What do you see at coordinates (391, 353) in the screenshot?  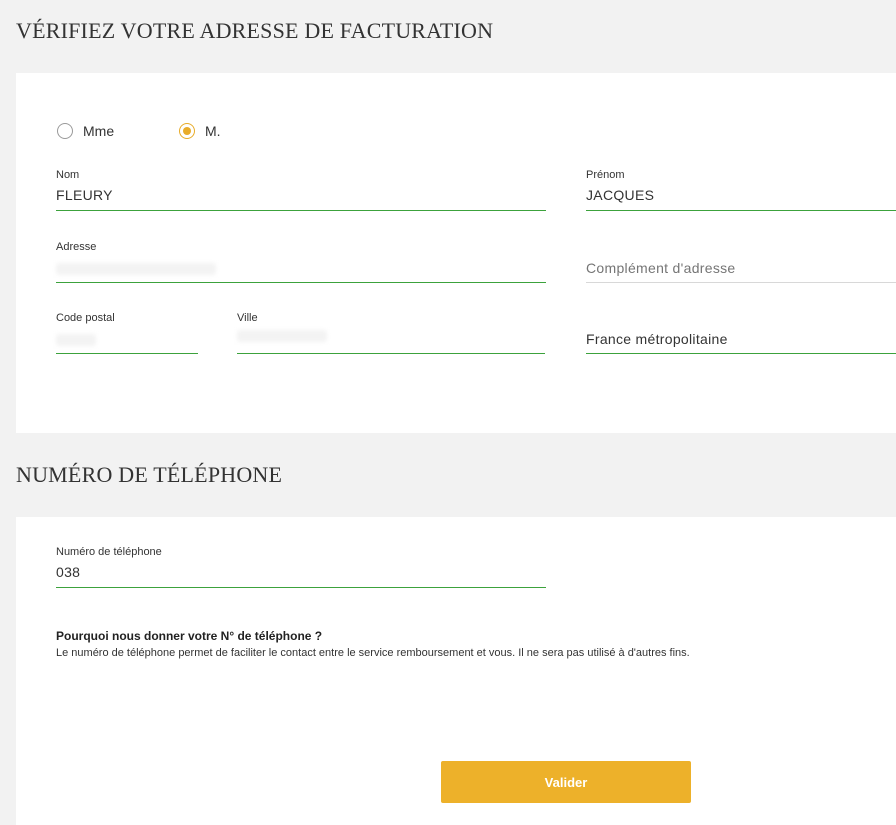 I see `ville-underline` at bounding box center [391, 353].